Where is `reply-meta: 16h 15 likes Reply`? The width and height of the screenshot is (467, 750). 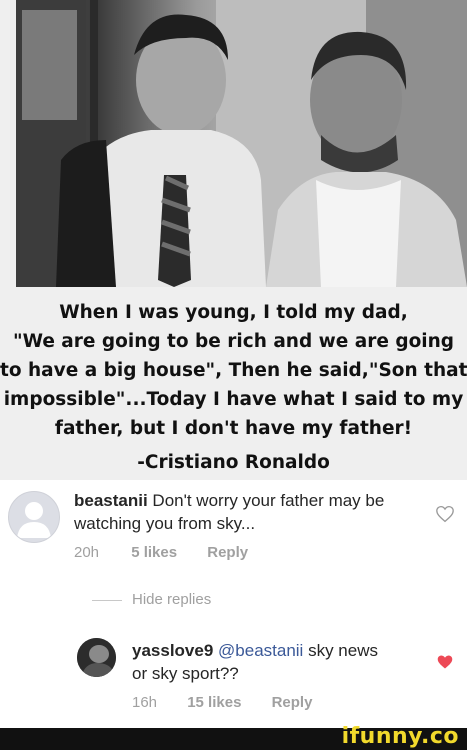 reply-meta: 16h 15 likes Reply is located at coordinates (222, 702).